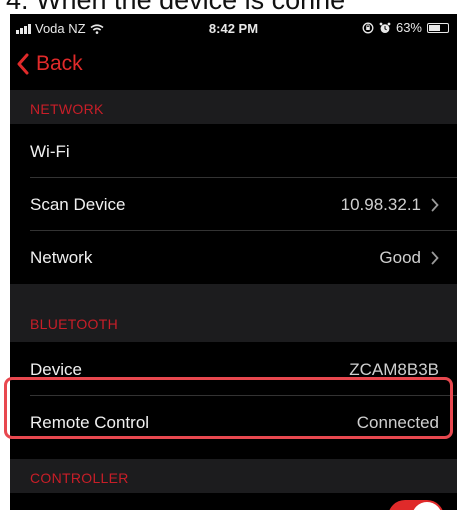 This screenshot has height=510, width=457. I want to click on status-right: 63%, so click(405, 27).